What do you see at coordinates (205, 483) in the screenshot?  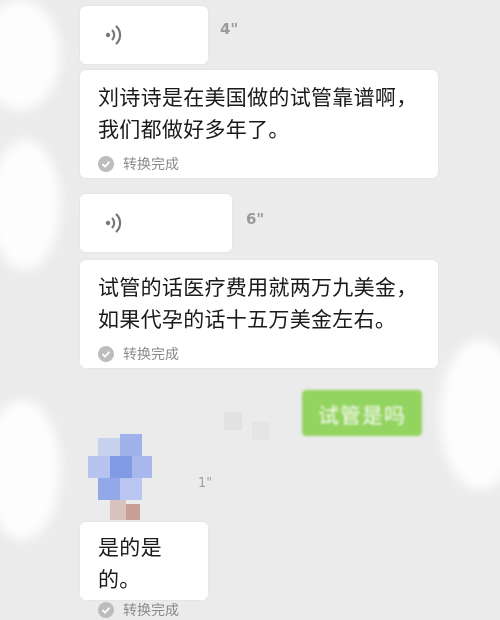 I see `voice-duration: 1"` at bounding box center [205, 483].